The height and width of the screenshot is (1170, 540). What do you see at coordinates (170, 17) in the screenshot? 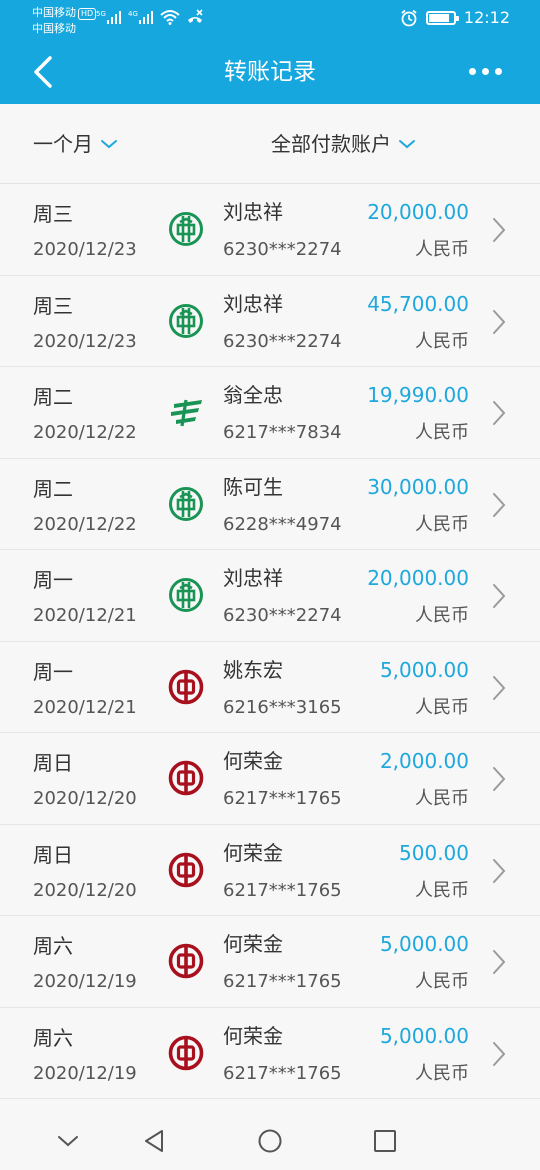
I see `wifi-icon` at bounding box center [170, 17].